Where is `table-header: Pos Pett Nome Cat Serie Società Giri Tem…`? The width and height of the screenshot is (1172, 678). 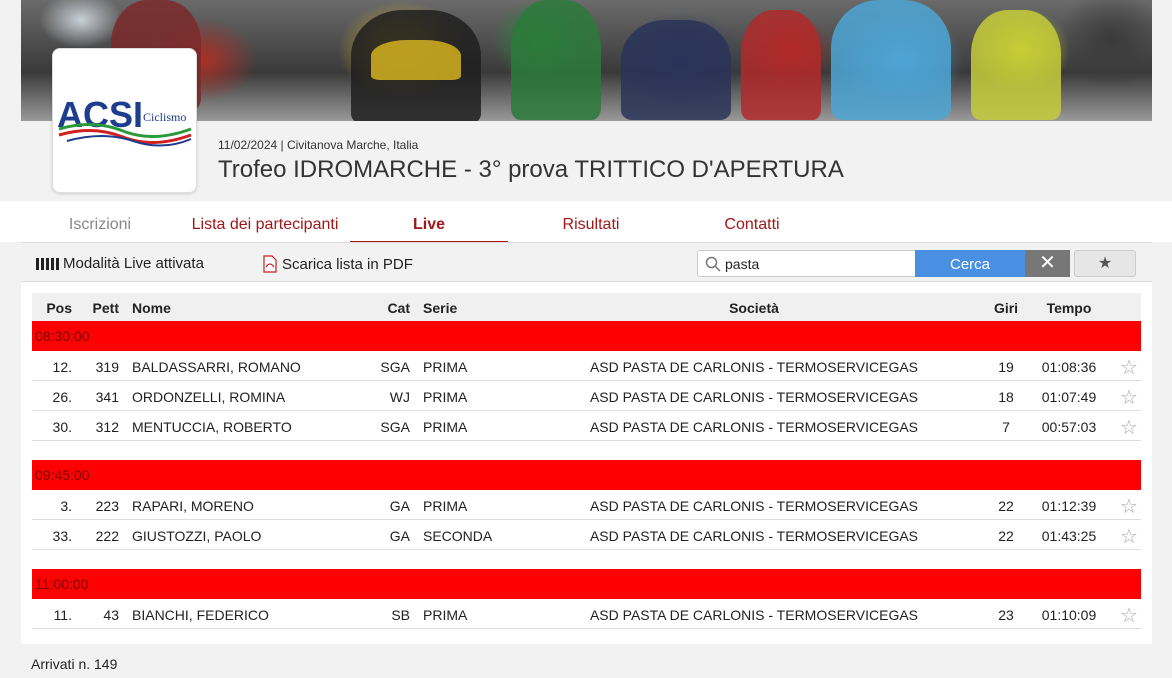 table-header: Pos Pett Nome Cat Serie Società Giri Tem… is located at coordinates (586, 307).